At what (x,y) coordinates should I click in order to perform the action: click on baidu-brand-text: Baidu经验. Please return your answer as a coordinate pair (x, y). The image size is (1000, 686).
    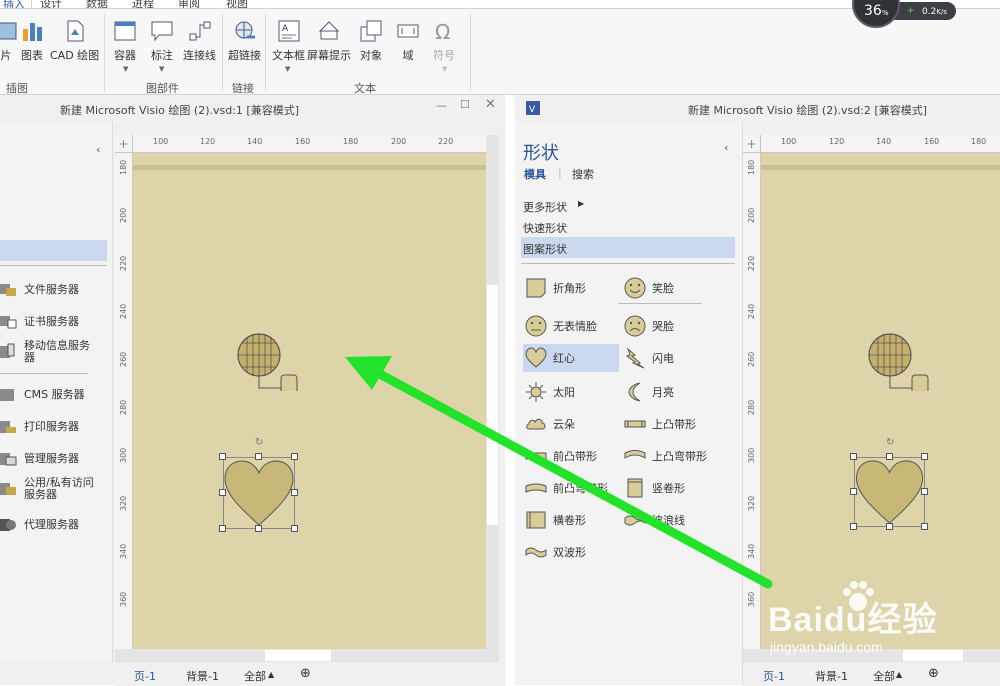
    Looking at the image, I should click on (853, 620).